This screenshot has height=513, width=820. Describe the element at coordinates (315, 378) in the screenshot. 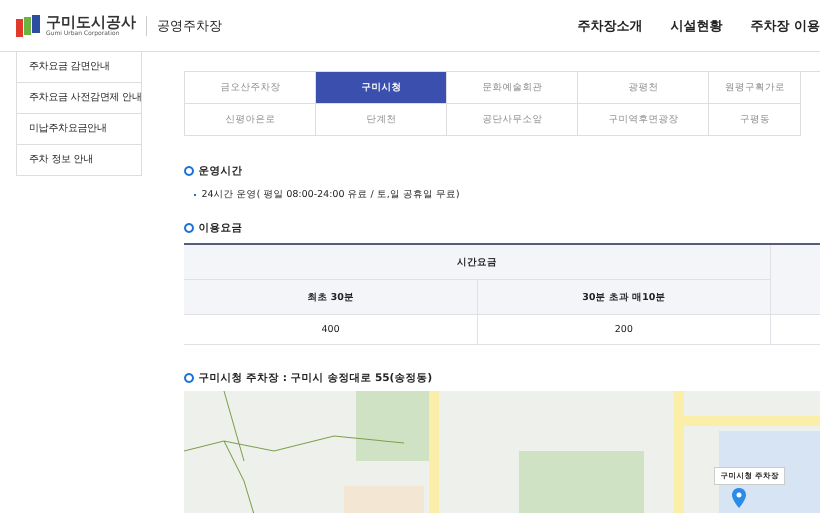

I see `section-heading: 구미시청 주차장 : 구미시 송정대로 55(송정동)` at that location.